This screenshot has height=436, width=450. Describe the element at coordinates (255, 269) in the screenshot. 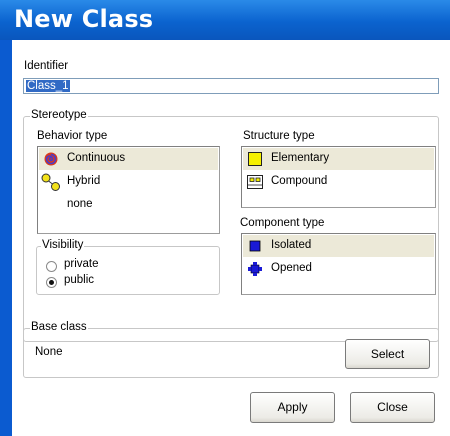

I see `opened-icon` at that location.